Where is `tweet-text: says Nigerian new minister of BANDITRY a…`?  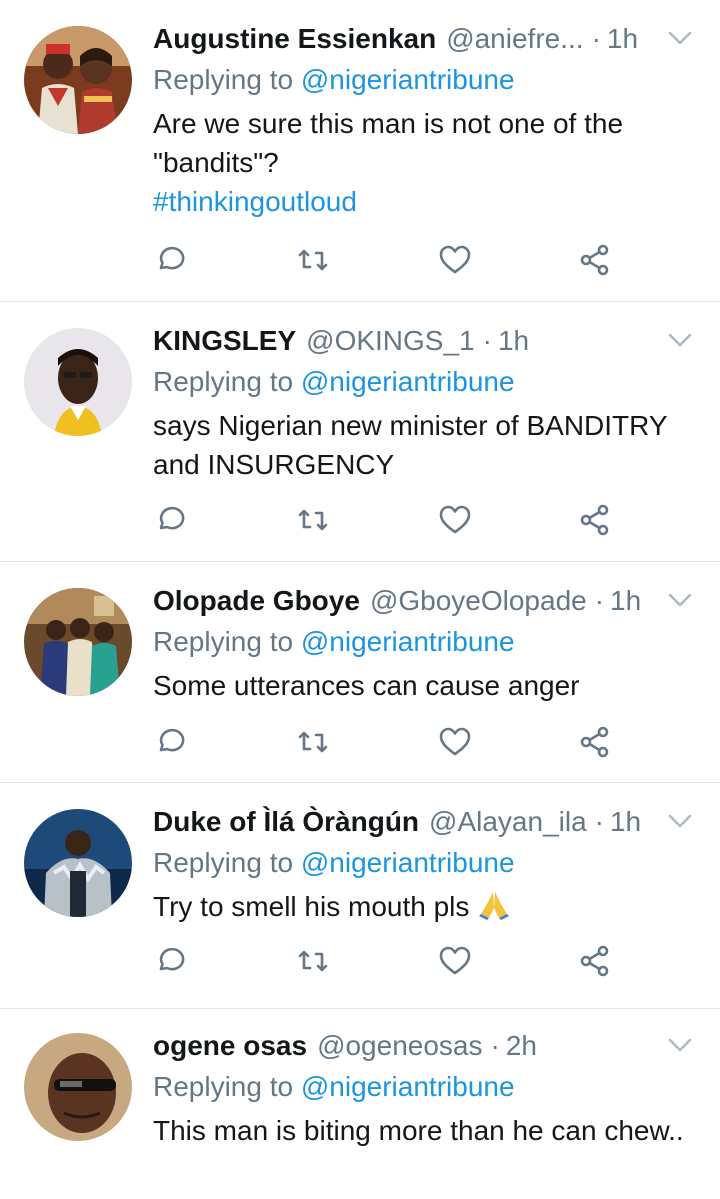 tweet-text: says Nigerian new minister of BANDITRY a… is located at coordinates (410, 445).